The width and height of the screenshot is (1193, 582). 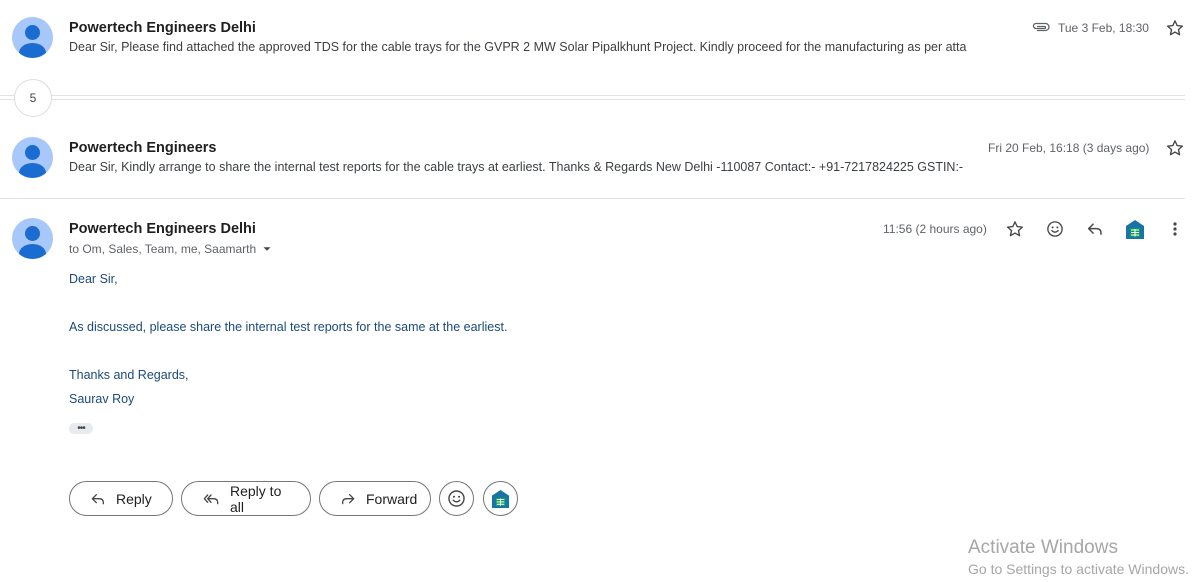 I want to click on more-icon, so click(x=1175, y=229).